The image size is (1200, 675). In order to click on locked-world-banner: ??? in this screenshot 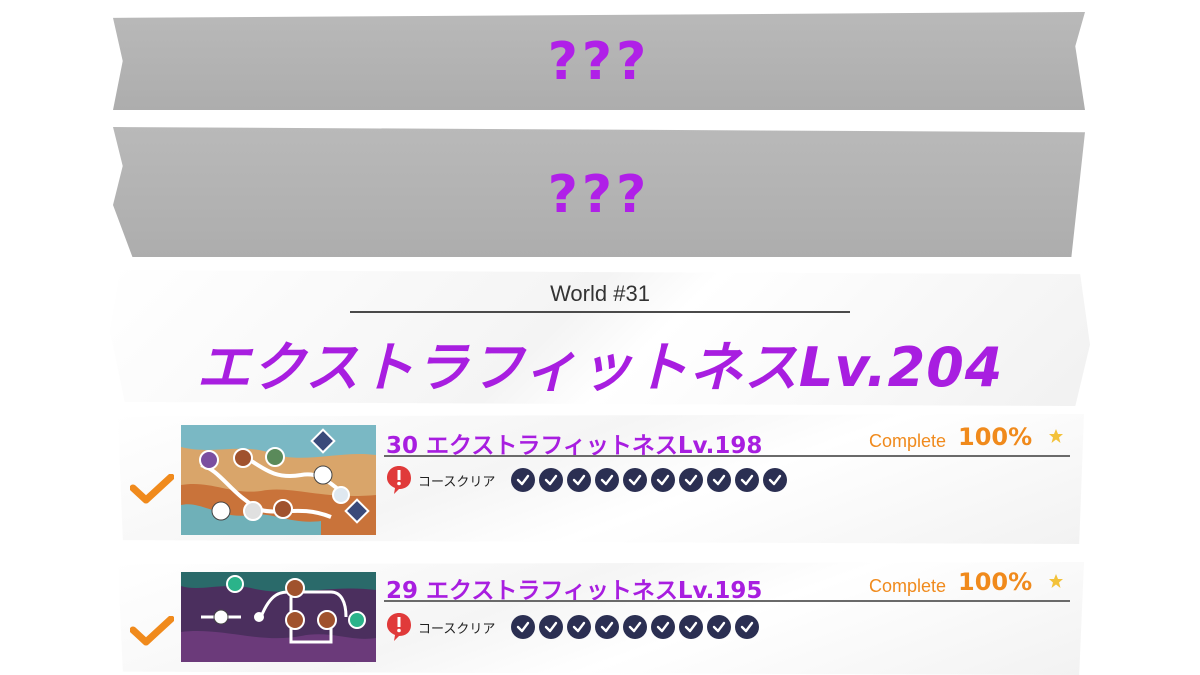, I will do `click(599, 61)`.